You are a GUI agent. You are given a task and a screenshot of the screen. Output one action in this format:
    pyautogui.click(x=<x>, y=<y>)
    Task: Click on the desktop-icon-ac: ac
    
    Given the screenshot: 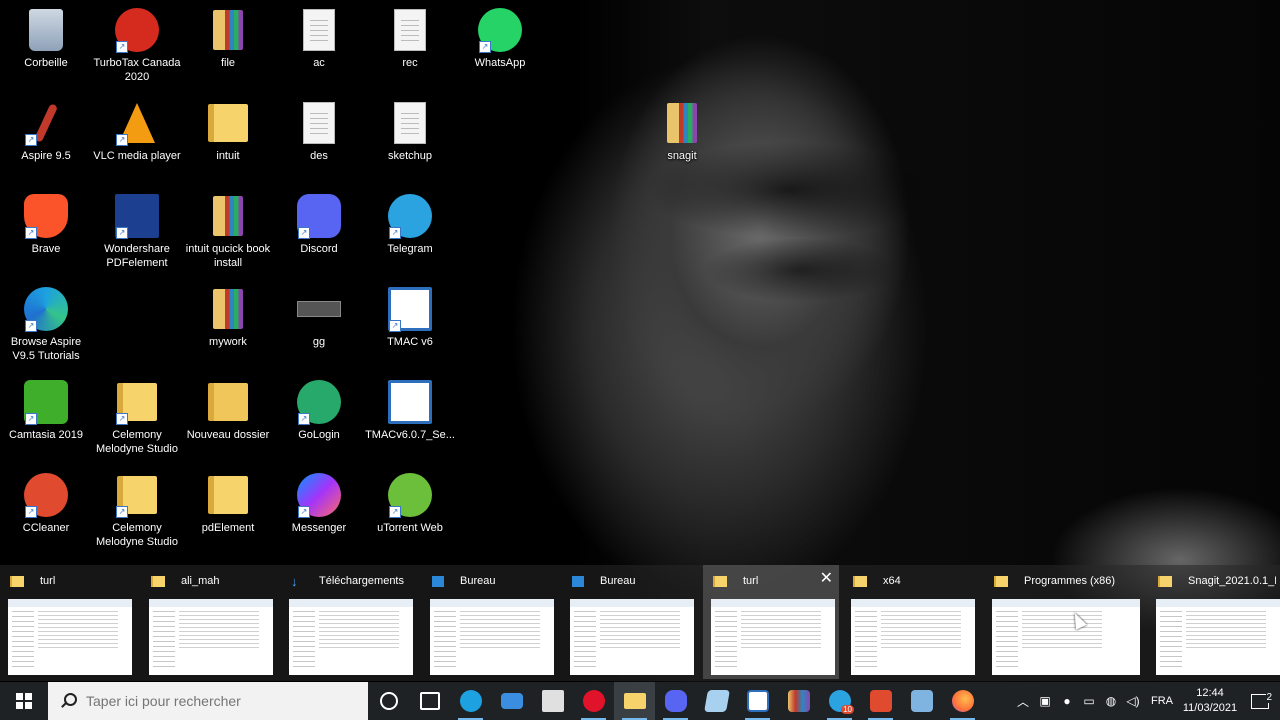 What is the action you would take?
    pyautogui.click(x=319, y=35)
    